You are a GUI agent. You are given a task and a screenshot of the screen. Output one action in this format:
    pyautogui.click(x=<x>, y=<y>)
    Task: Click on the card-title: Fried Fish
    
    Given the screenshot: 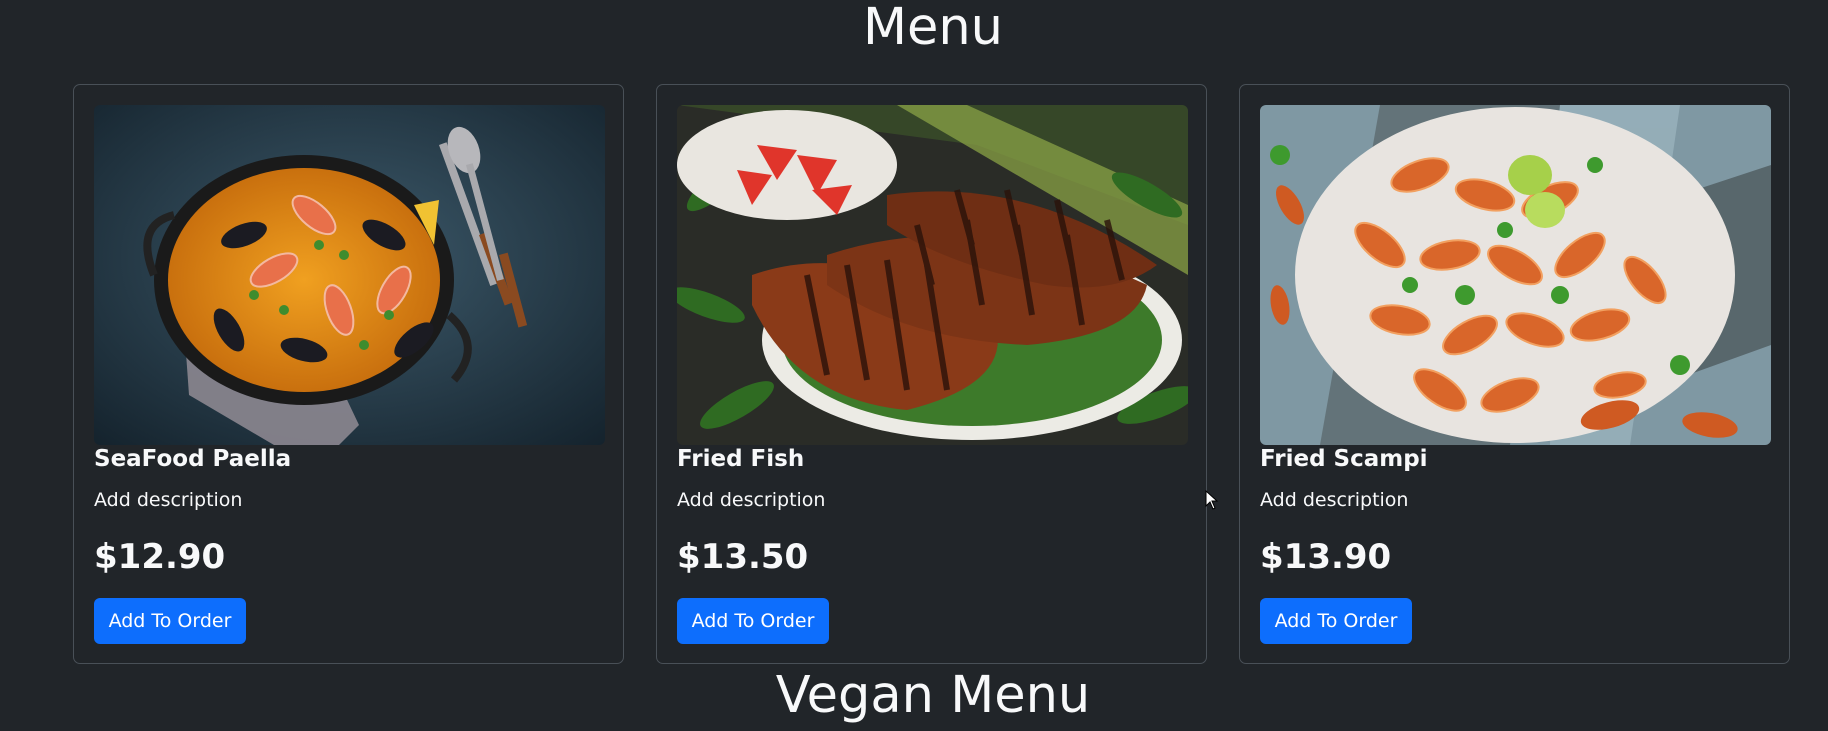 What is the action you would take?
    pyautogui.click(x=741, y=459)
    